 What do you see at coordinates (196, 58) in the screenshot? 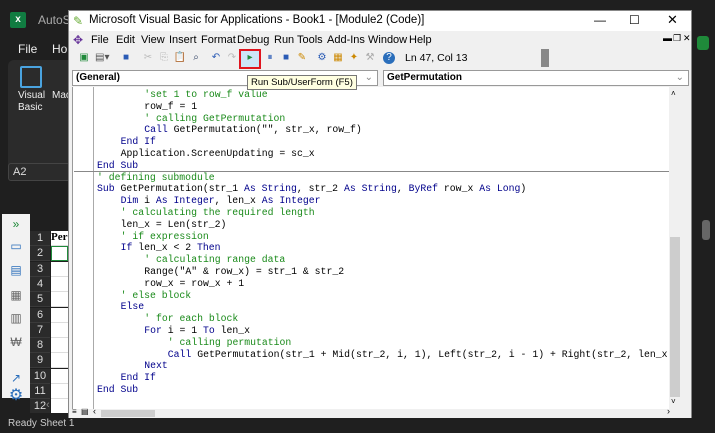
I see `find-icon: ⌕` at bounding box center [196, 58].